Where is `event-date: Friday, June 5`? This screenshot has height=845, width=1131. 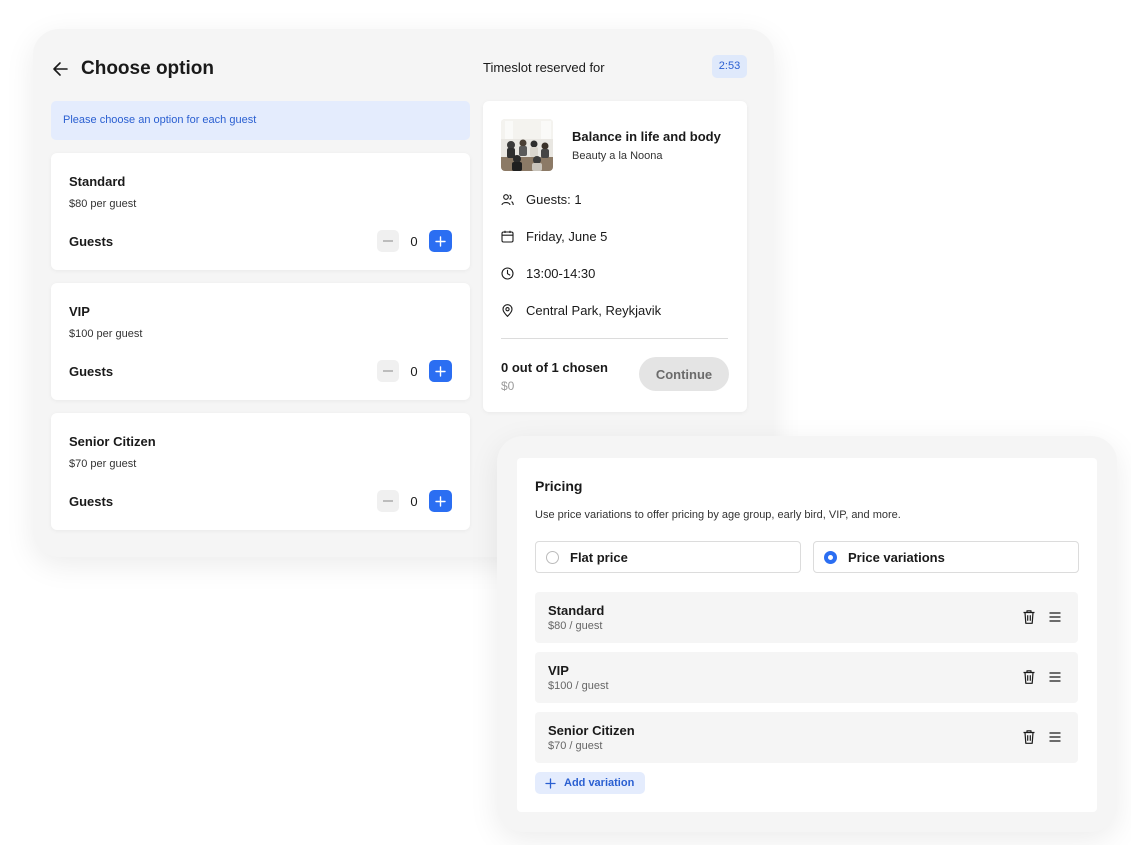 event-date: Friday, June 5 is located at coordinates (567, 236).